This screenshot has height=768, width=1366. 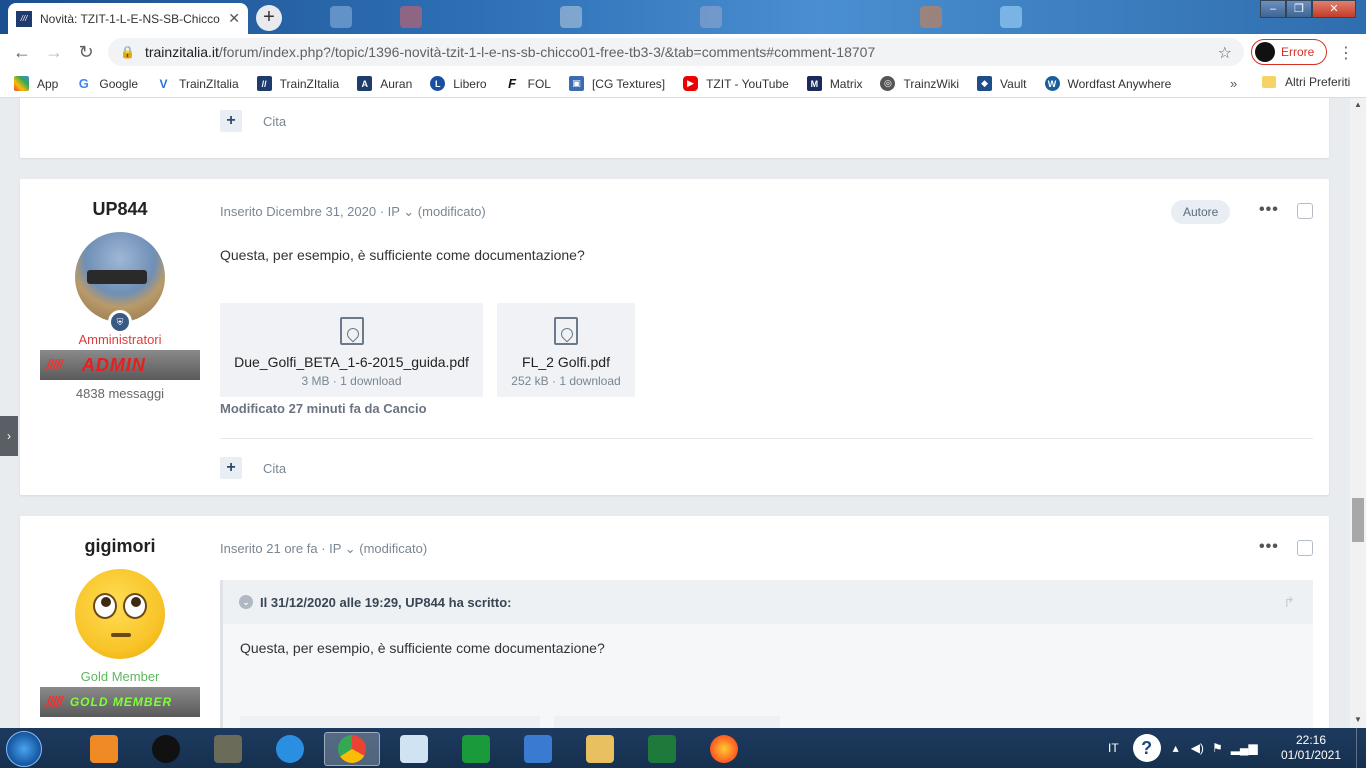 What do you see at coordinates (120, 546) in the screenshot?
I see `author-name: gigimori` at bounding box center [120, 546].